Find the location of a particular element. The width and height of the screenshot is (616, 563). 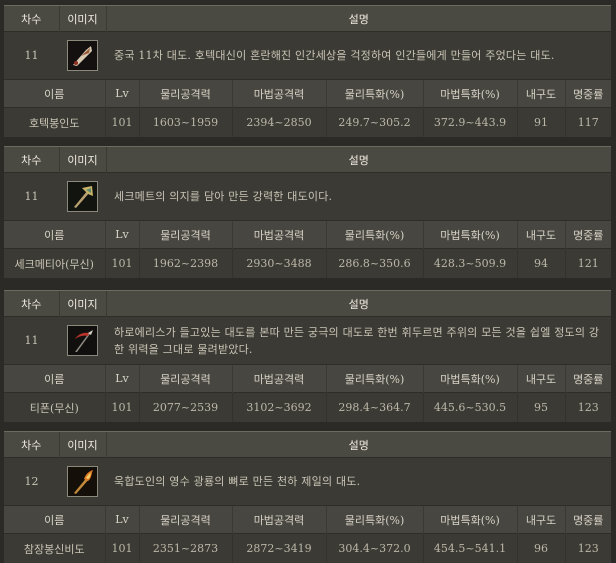

weapon-name: 세크메티아(무신) is located at coordinates (54, 264).